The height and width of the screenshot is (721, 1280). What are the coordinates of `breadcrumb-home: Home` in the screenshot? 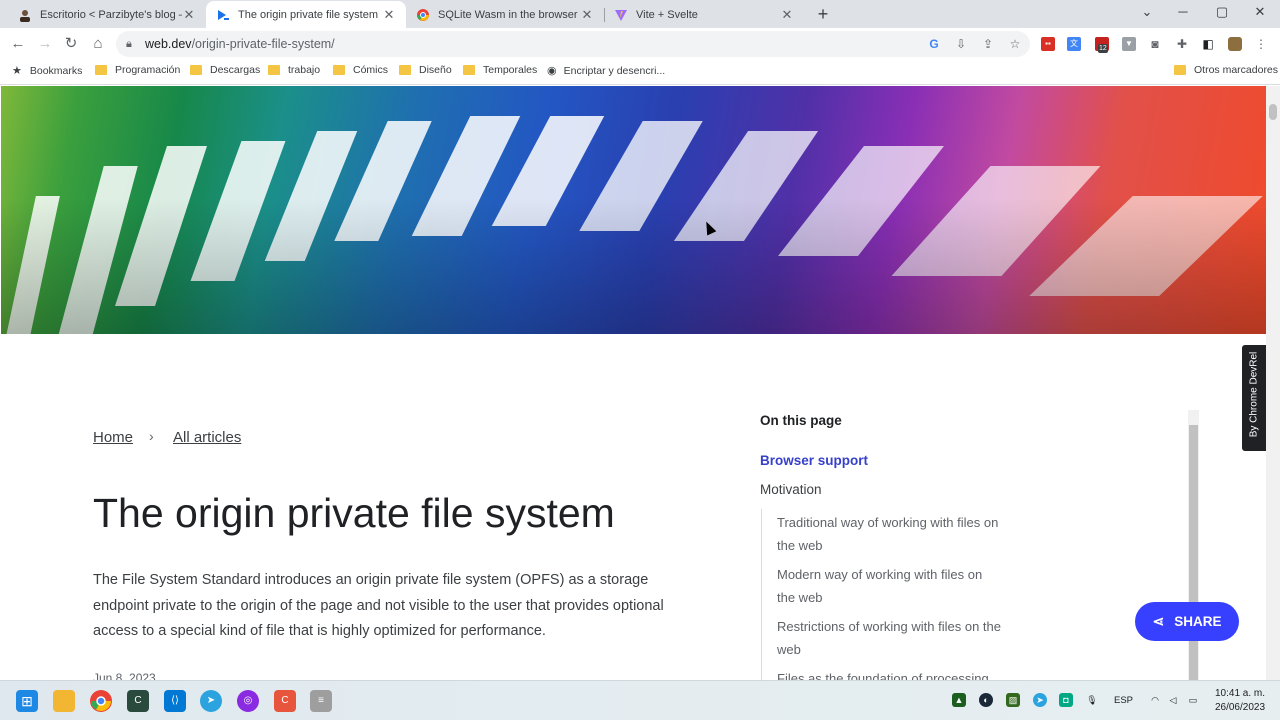 It's located at (113, 437).